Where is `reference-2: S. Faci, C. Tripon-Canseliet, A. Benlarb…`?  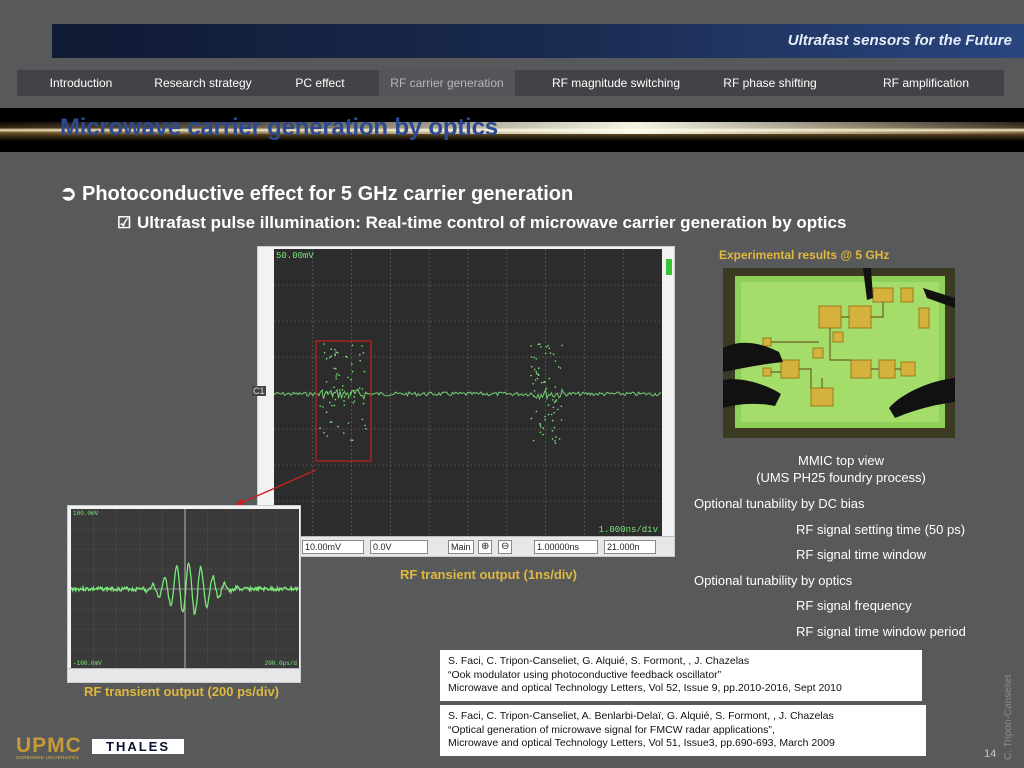 reference-2: S. Faci, C. Tripon-Canseliet, A. Benlarb… is located at coordinates (683, 730).